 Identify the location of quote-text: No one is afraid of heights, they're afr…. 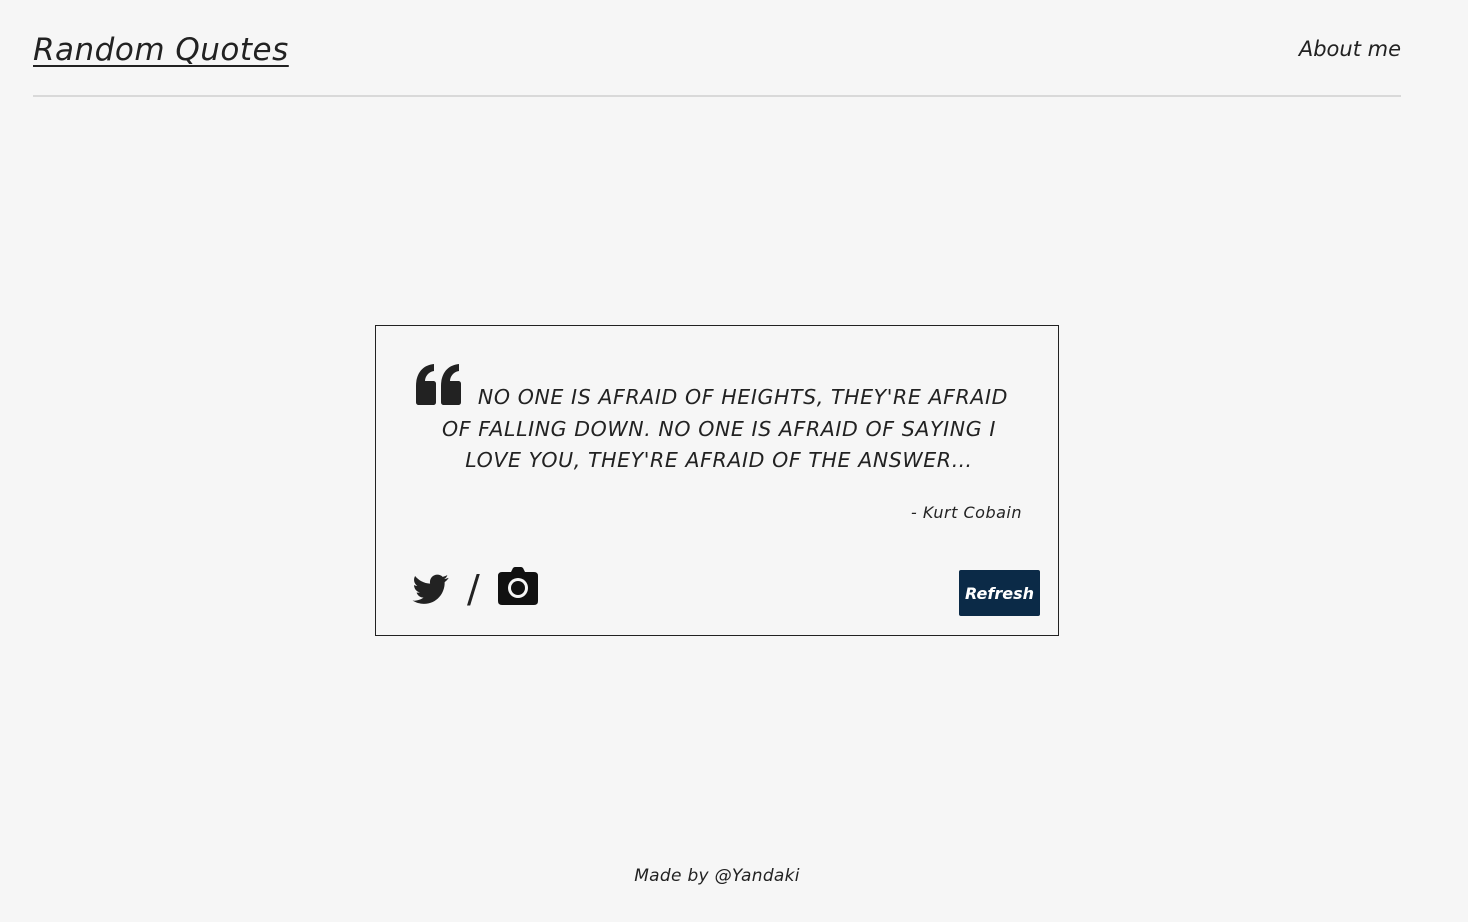
(725, 428).